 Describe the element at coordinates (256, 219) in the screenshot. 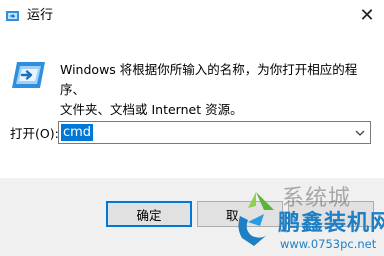

I see `watermark-logo-icon` at that location.